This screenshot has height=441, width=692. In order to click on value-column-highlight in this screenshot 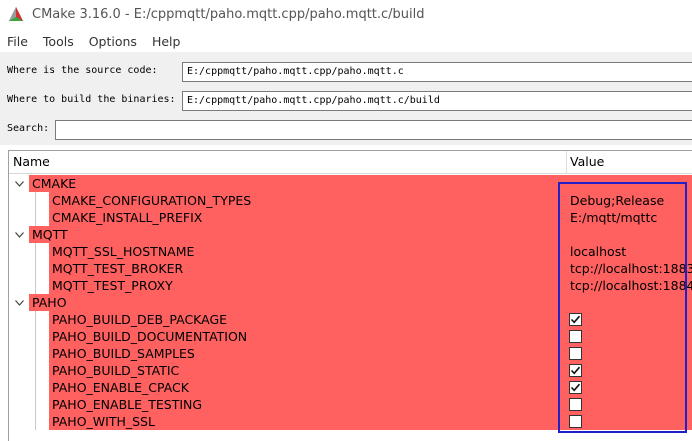, I will do `click(622, 307)`.